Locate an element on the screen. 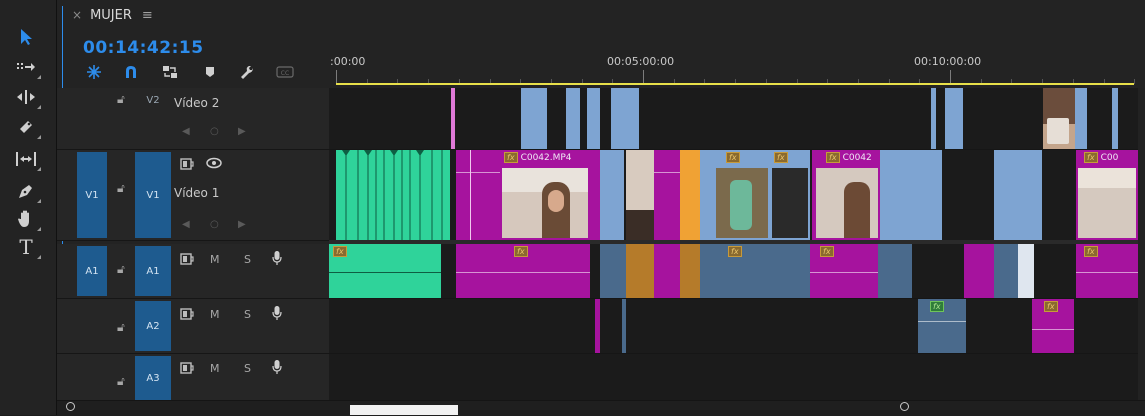 The image size is (1145, 416). timeline-settings-wrench-icon is located at coordinates (246, 72).